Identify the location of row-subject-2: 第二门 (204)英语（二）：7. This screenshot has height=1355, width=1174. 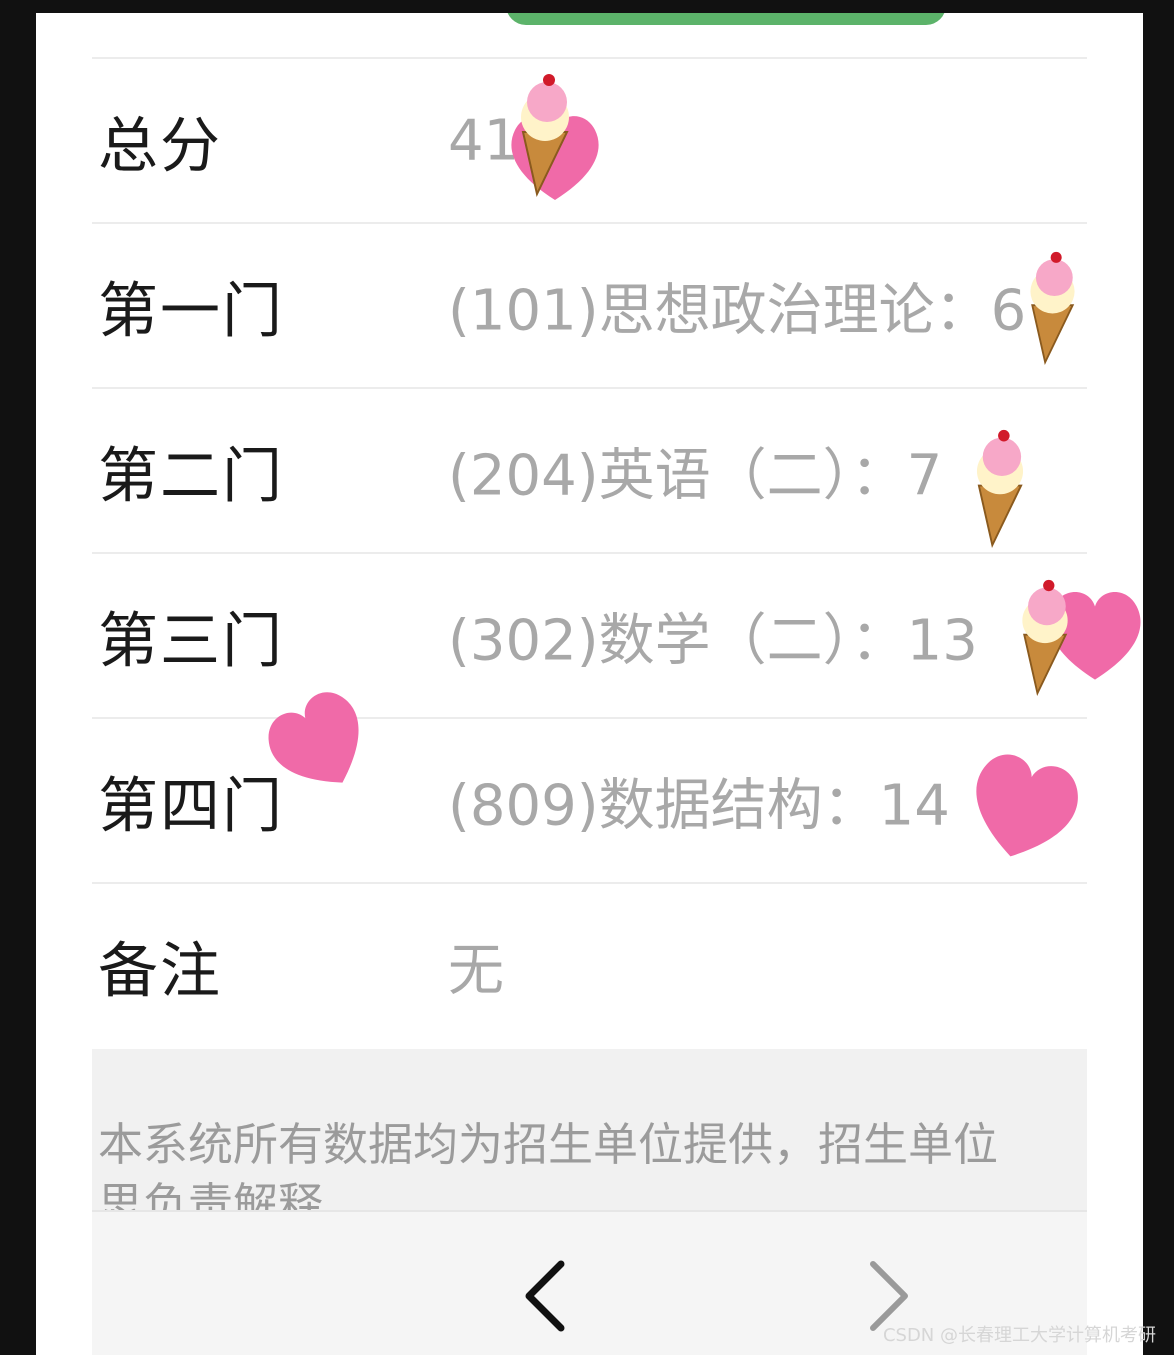
(589, 469).